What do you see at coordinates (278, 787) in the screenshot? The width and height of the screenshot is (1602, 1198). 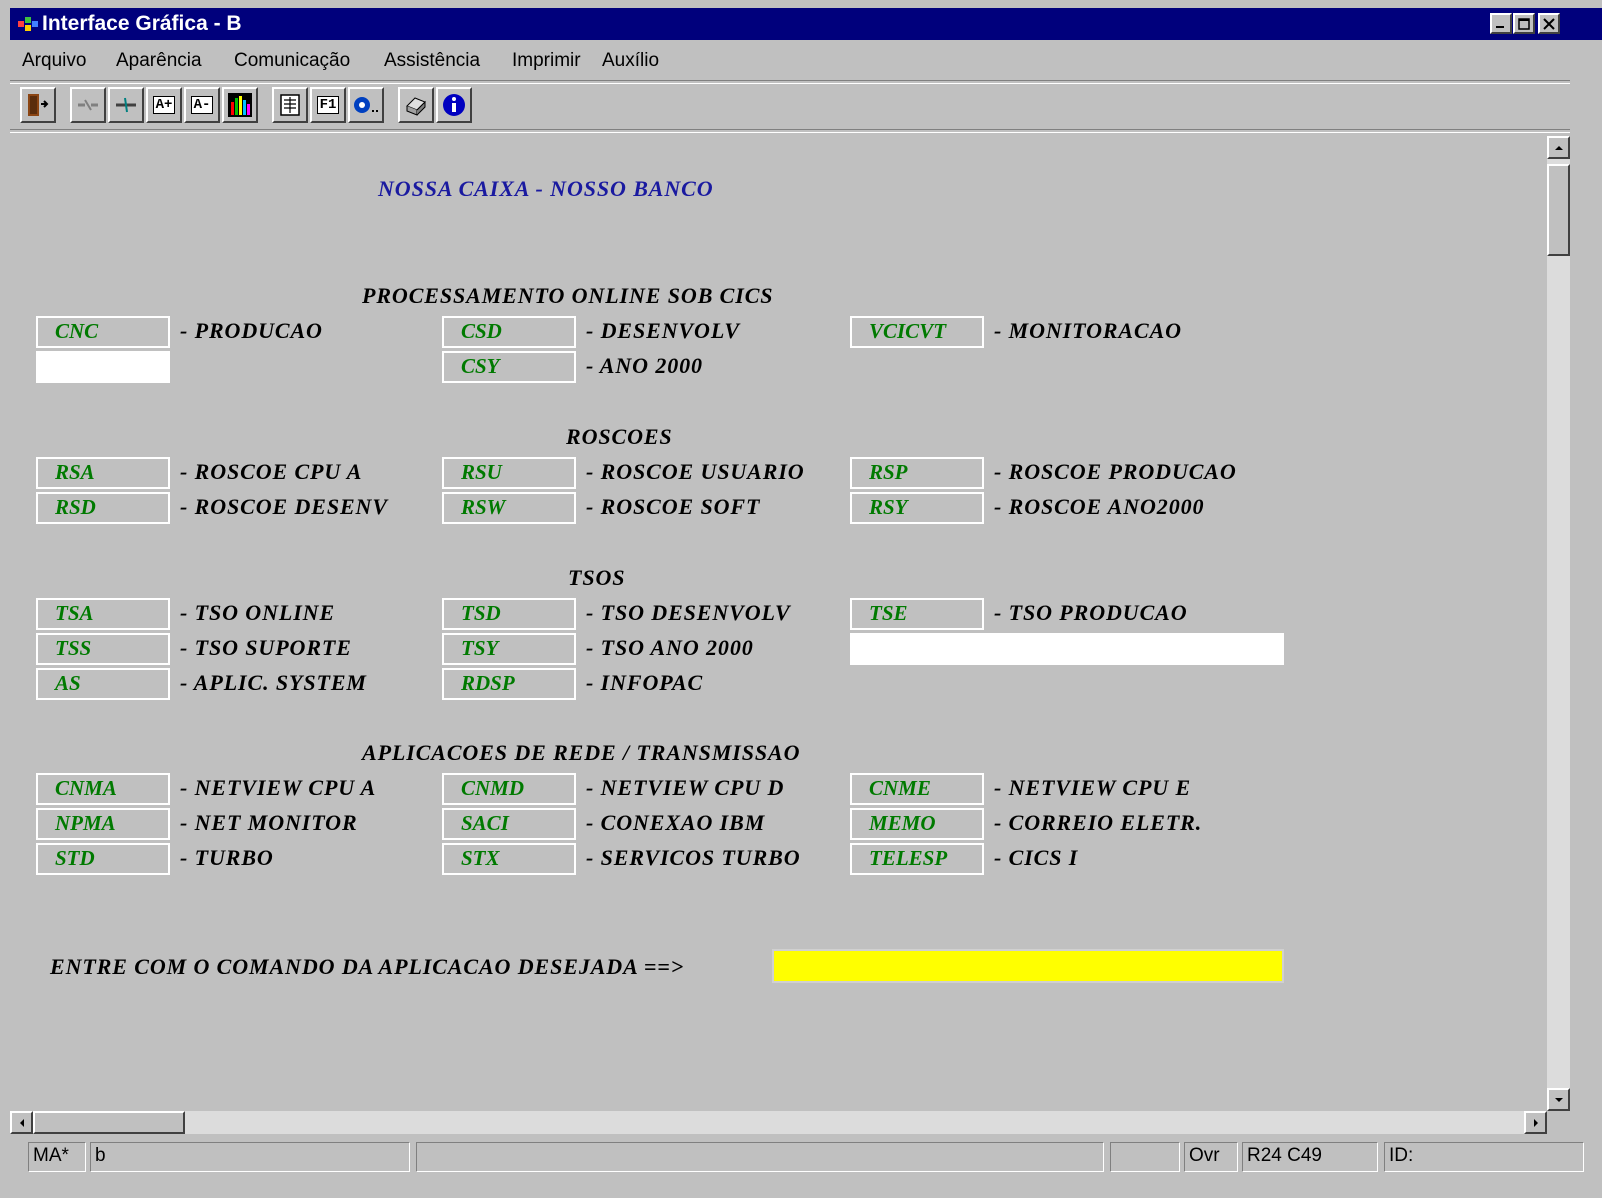 I see `command-description: - NETVIEW CPU A` at bounding box center [278, 787].